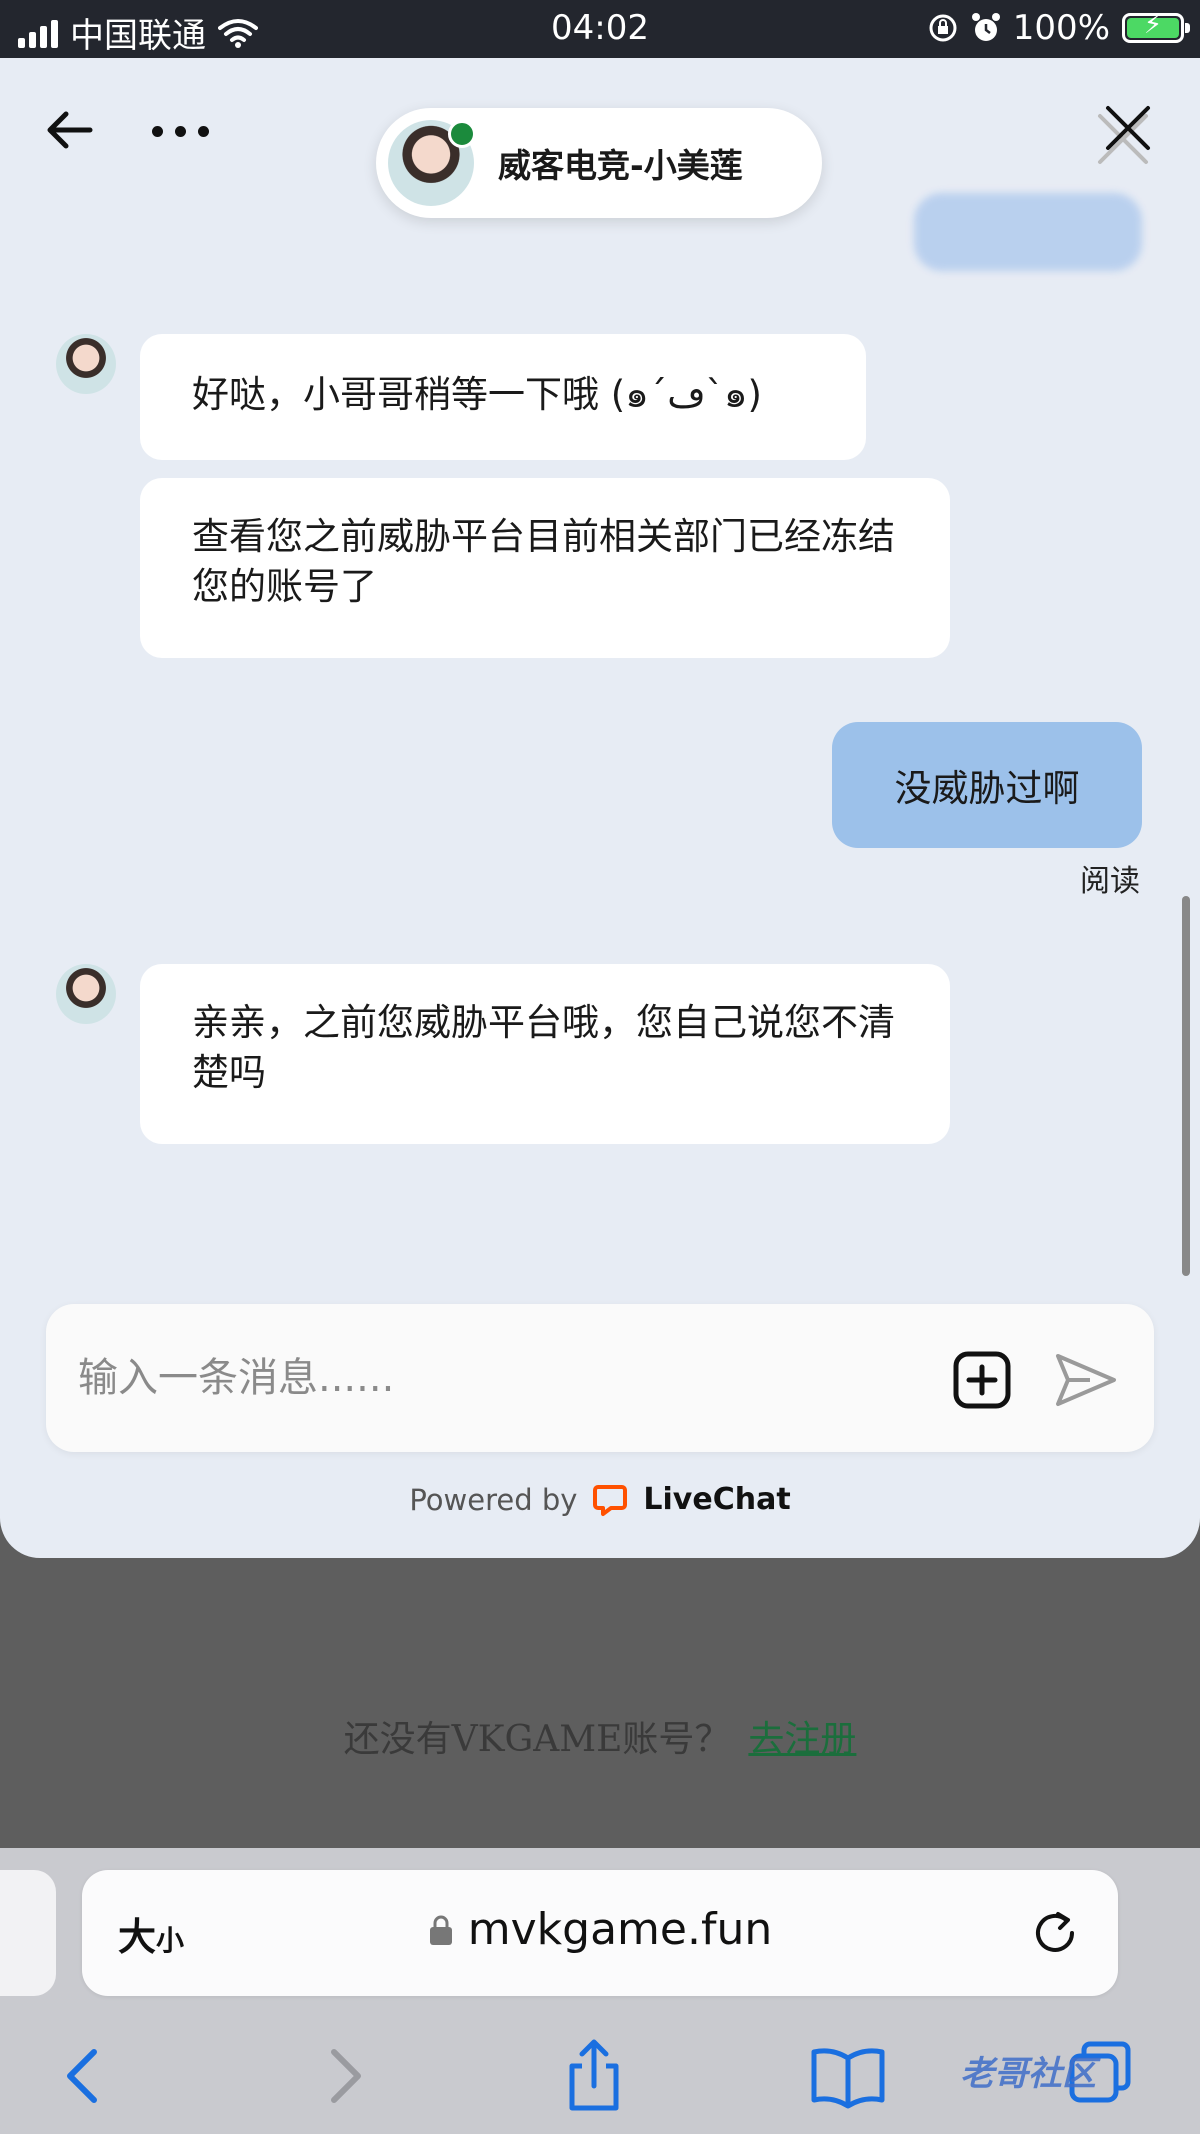 The width and height of the screenshot is (1200, 2134). What do you see at coordinates (1086, 1380) in the screenshot?
I see `send-icon` at bounding box center [1086, 1380].